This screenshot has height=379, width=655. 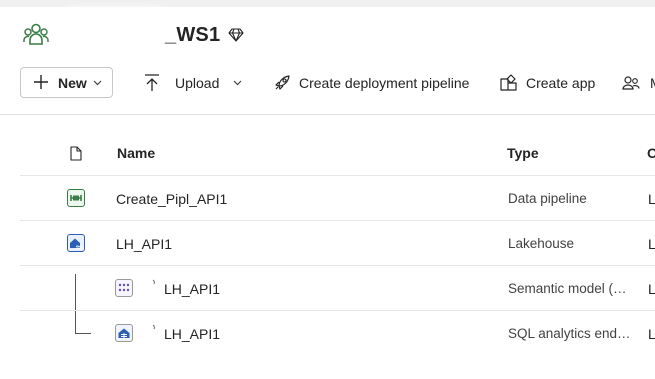 I want to click on item-type: Lakehouse, so click(x=541, y=243).